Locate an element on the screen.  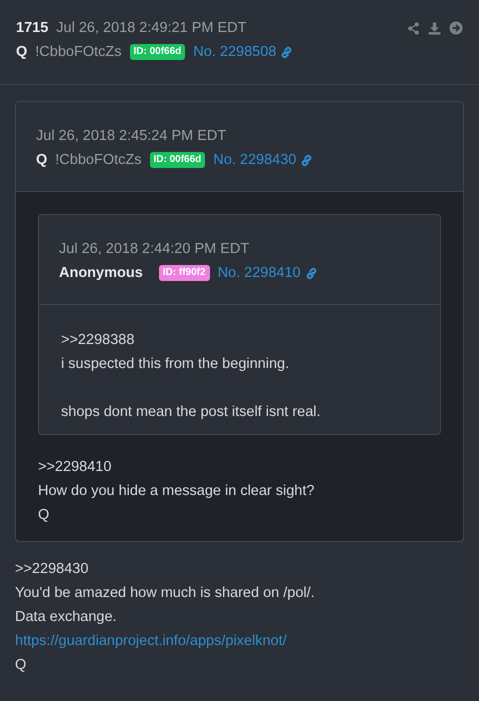
post-date: Jul 26, 2018 2:44:20 PM EDT is located at coordinates (154, 249).